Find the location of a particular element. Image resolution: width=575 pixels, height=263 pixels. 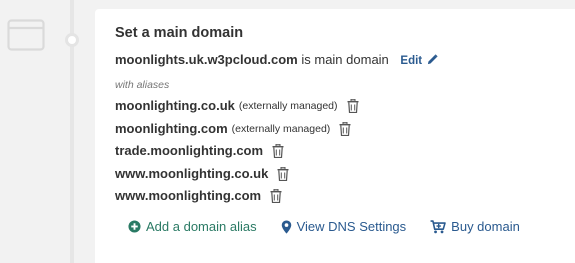

main-domain-suffix: is main domain is located at coordinates (345, 59).